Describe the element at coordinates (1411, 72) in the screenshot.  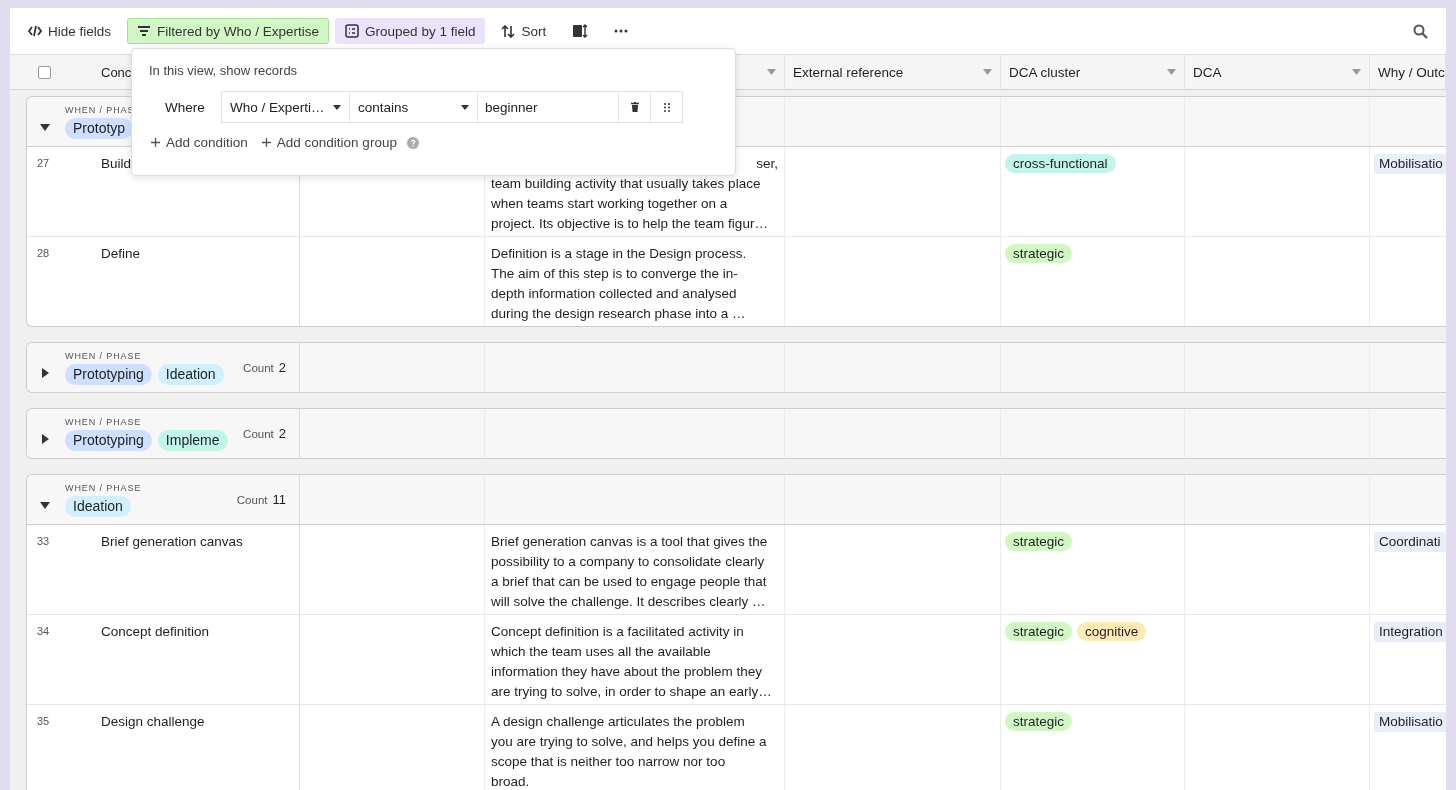
I see `column-header: Why / Outc` at that location.